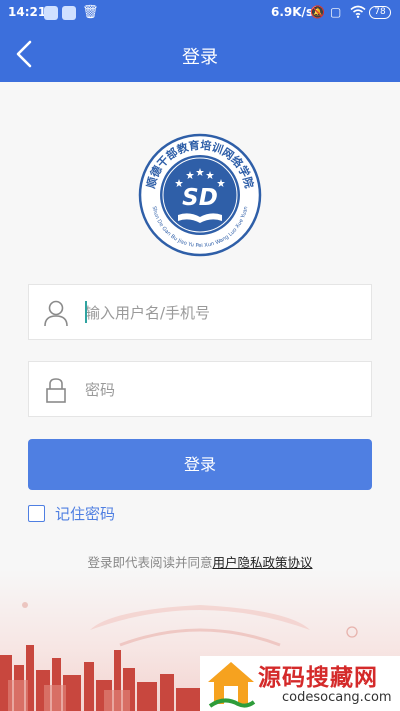 The width and height of the screenshot is (400, 711). What do you see at coordinates (263, 562) in the screenshot?
I see `privacy-policy-link: 用户隐私政策协议` at bounding box center [263, 562].